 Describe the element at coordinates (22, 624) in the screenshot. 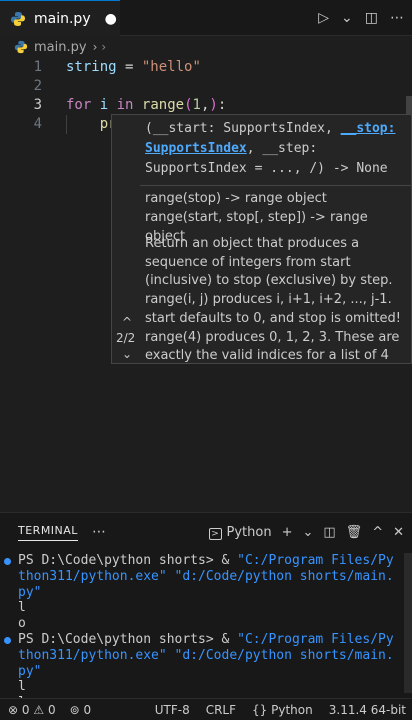

I see `terminal-line: o` at that location.